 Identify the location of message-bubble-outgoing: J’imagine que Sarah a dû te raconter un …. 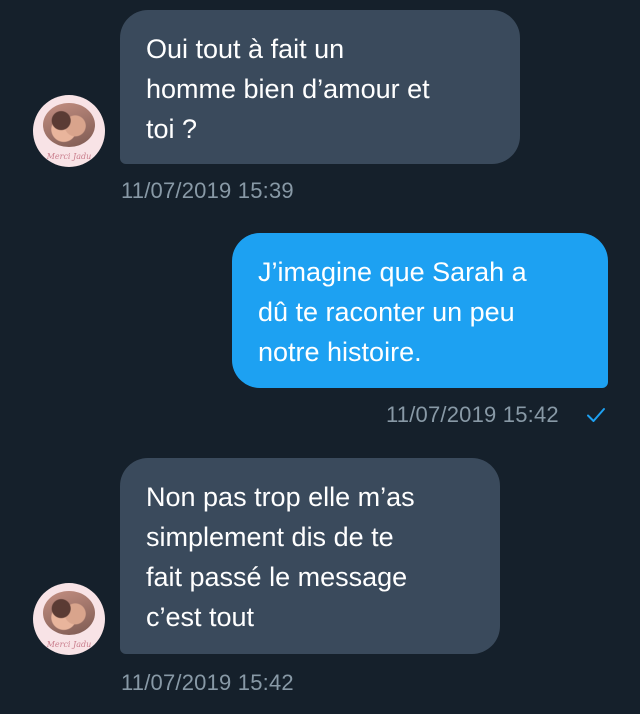
(420, 310).